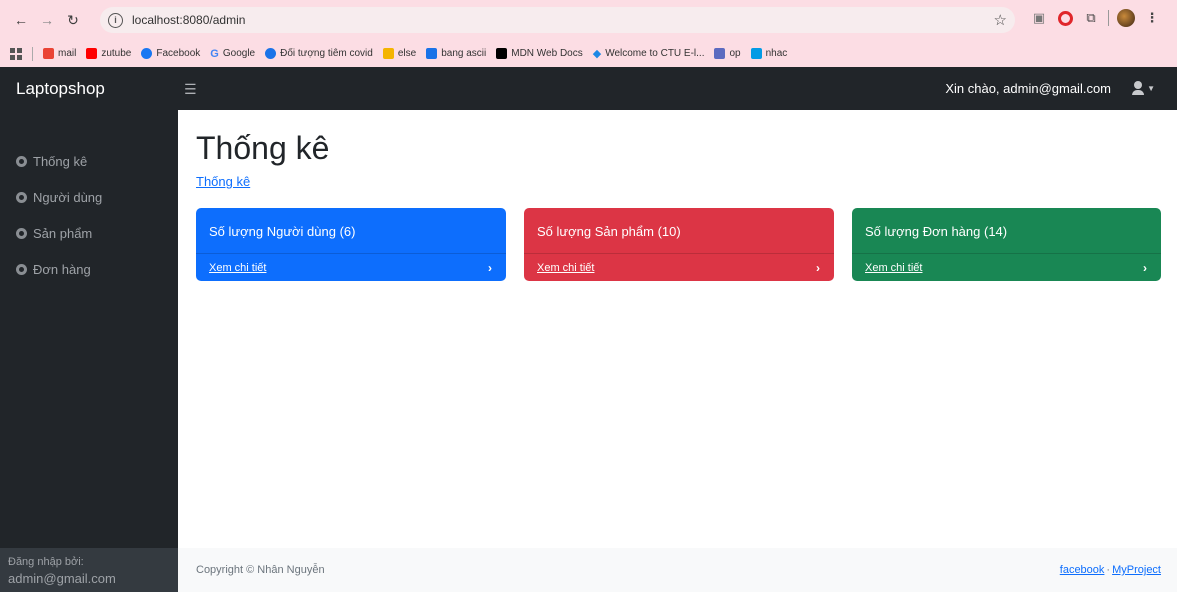 This screenshot has height=592, width=1177. I want to click on user-icon, so click(1138, 88).